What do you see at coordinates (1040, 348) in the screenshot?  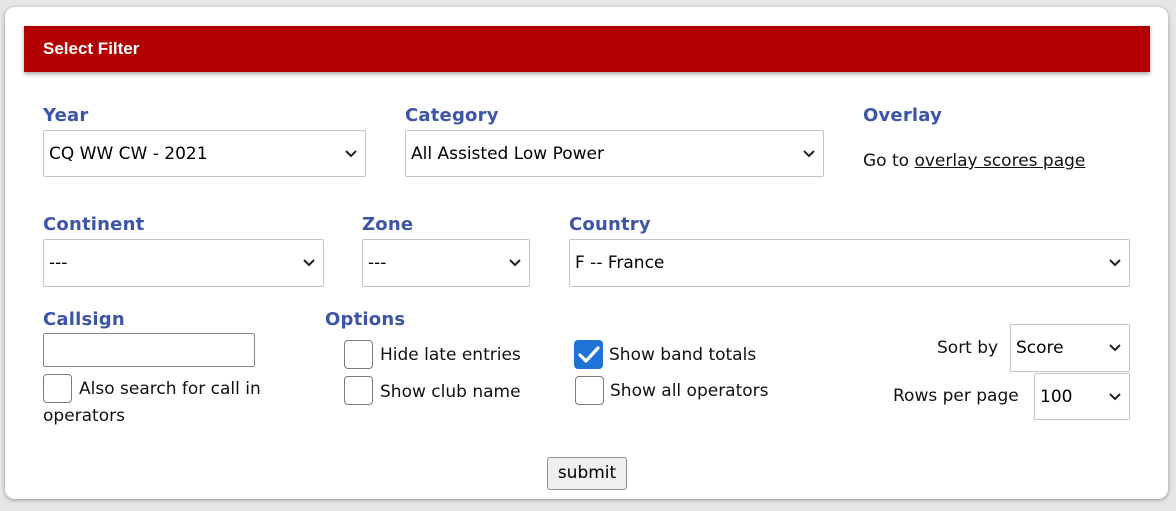 I see `sort-by-value: Score` at bounding box center [1040, 348].